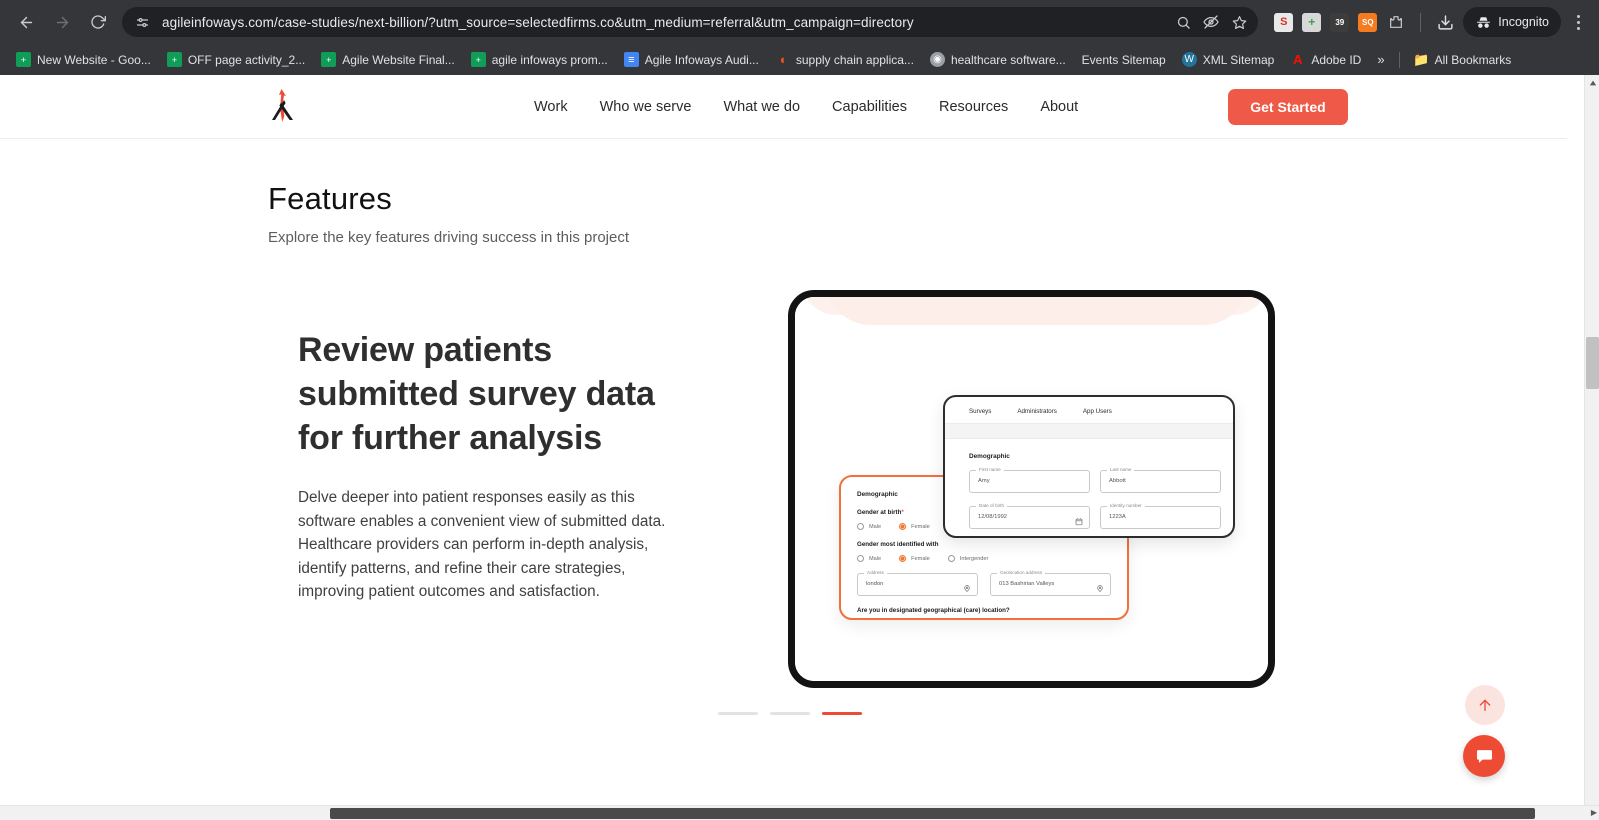 This screenshot has width=1599, height=820. Describe the element at coordinates (1211, 22) in the screenshot. I see `tracking-protection-icon` at that location.